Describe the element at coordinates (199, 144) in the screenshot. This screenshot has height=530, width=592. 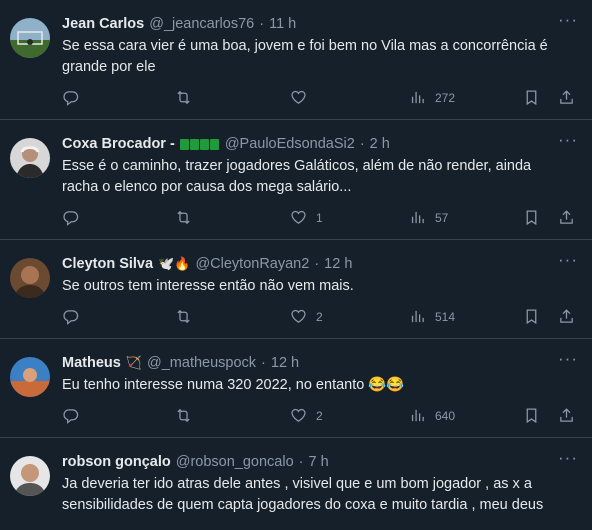
I see `flag-emoji` at that location.